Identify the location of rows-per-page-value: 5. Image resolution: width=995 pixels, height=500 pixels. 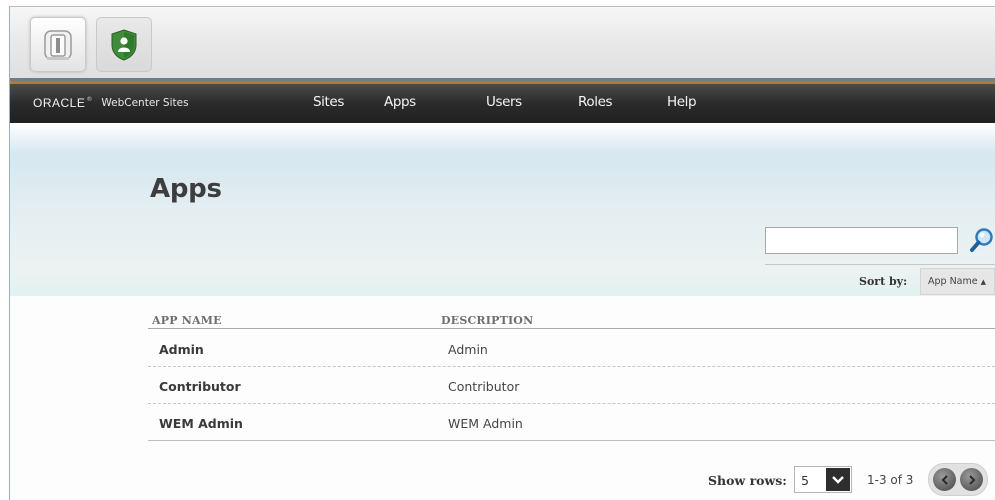
(805, 480).